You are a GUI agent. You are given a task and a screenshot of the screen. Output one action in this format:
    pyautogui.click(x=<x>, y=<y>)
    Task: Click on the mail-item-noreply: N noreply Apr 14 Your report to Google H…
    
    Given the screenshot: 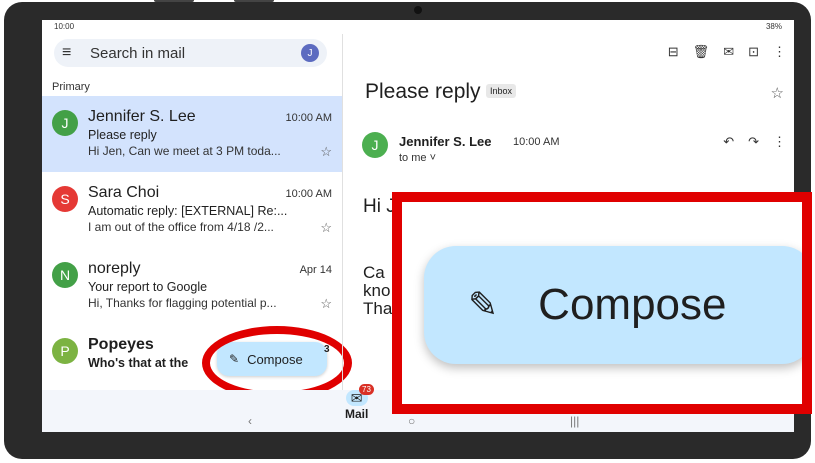 What is the action you would take?
    pyautogui.click(x=192, y=286)
    